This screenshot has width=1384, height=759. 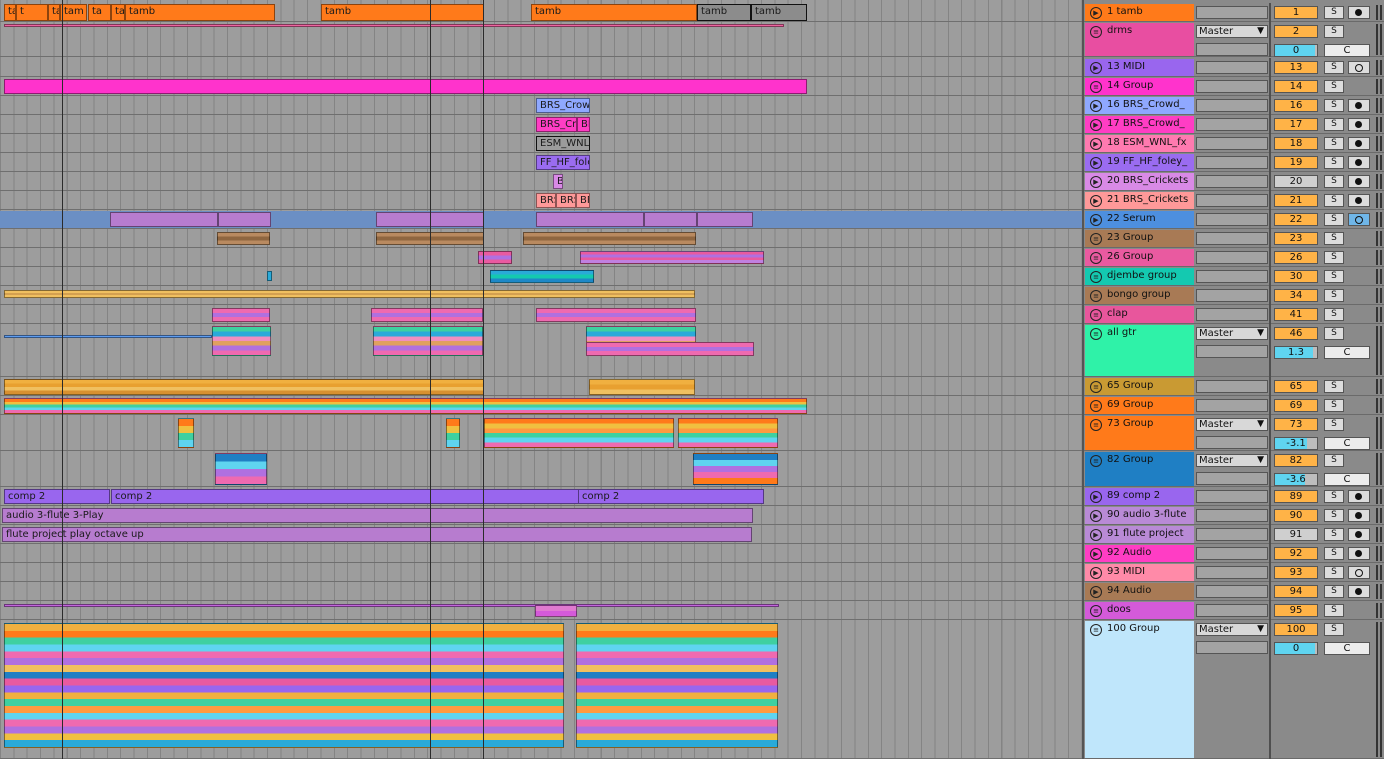 What do you see at coordinates (1296, 443) in the screenshot?
I see `volume-field: -3.1` at bounding box center [1296, 443].